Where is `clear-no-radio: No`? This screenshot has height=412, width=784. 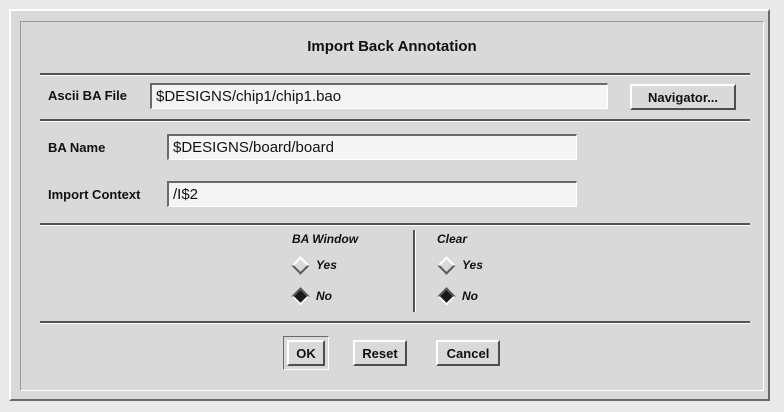 clear-no-radio: No is located at coordinates (457, 296).